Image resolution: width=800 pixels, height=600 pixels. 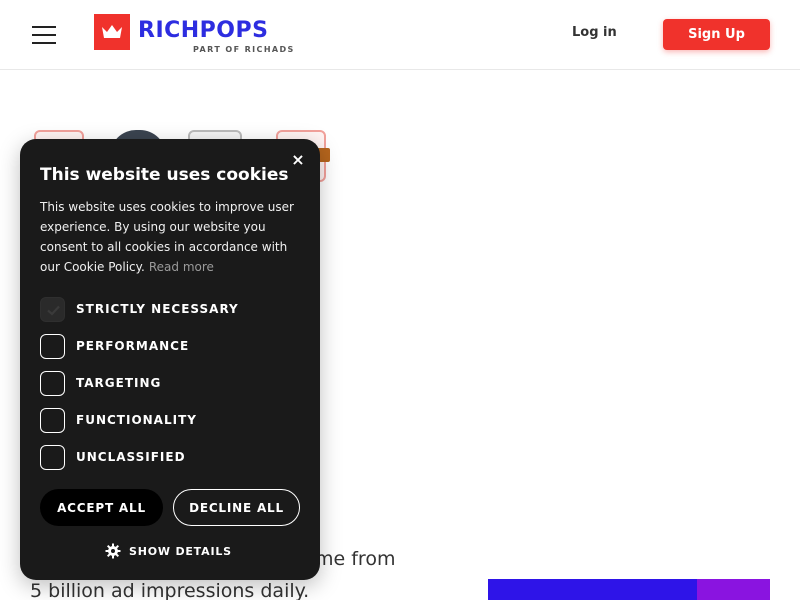 I want to click on checkbox-strictly-necessary, so click(x=52, y=309).